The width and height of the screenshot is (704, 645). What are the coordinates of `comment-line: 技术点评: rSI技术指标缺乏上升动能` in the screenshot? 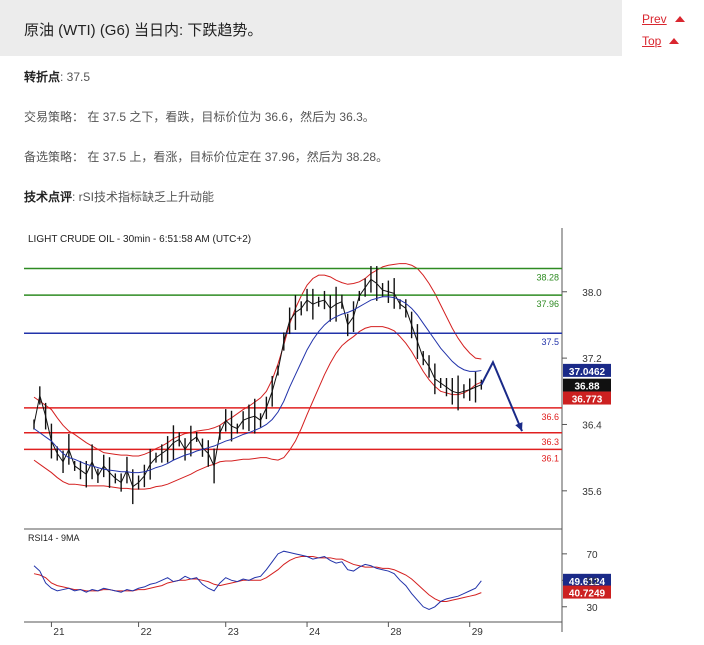 It's located at (119, 196).